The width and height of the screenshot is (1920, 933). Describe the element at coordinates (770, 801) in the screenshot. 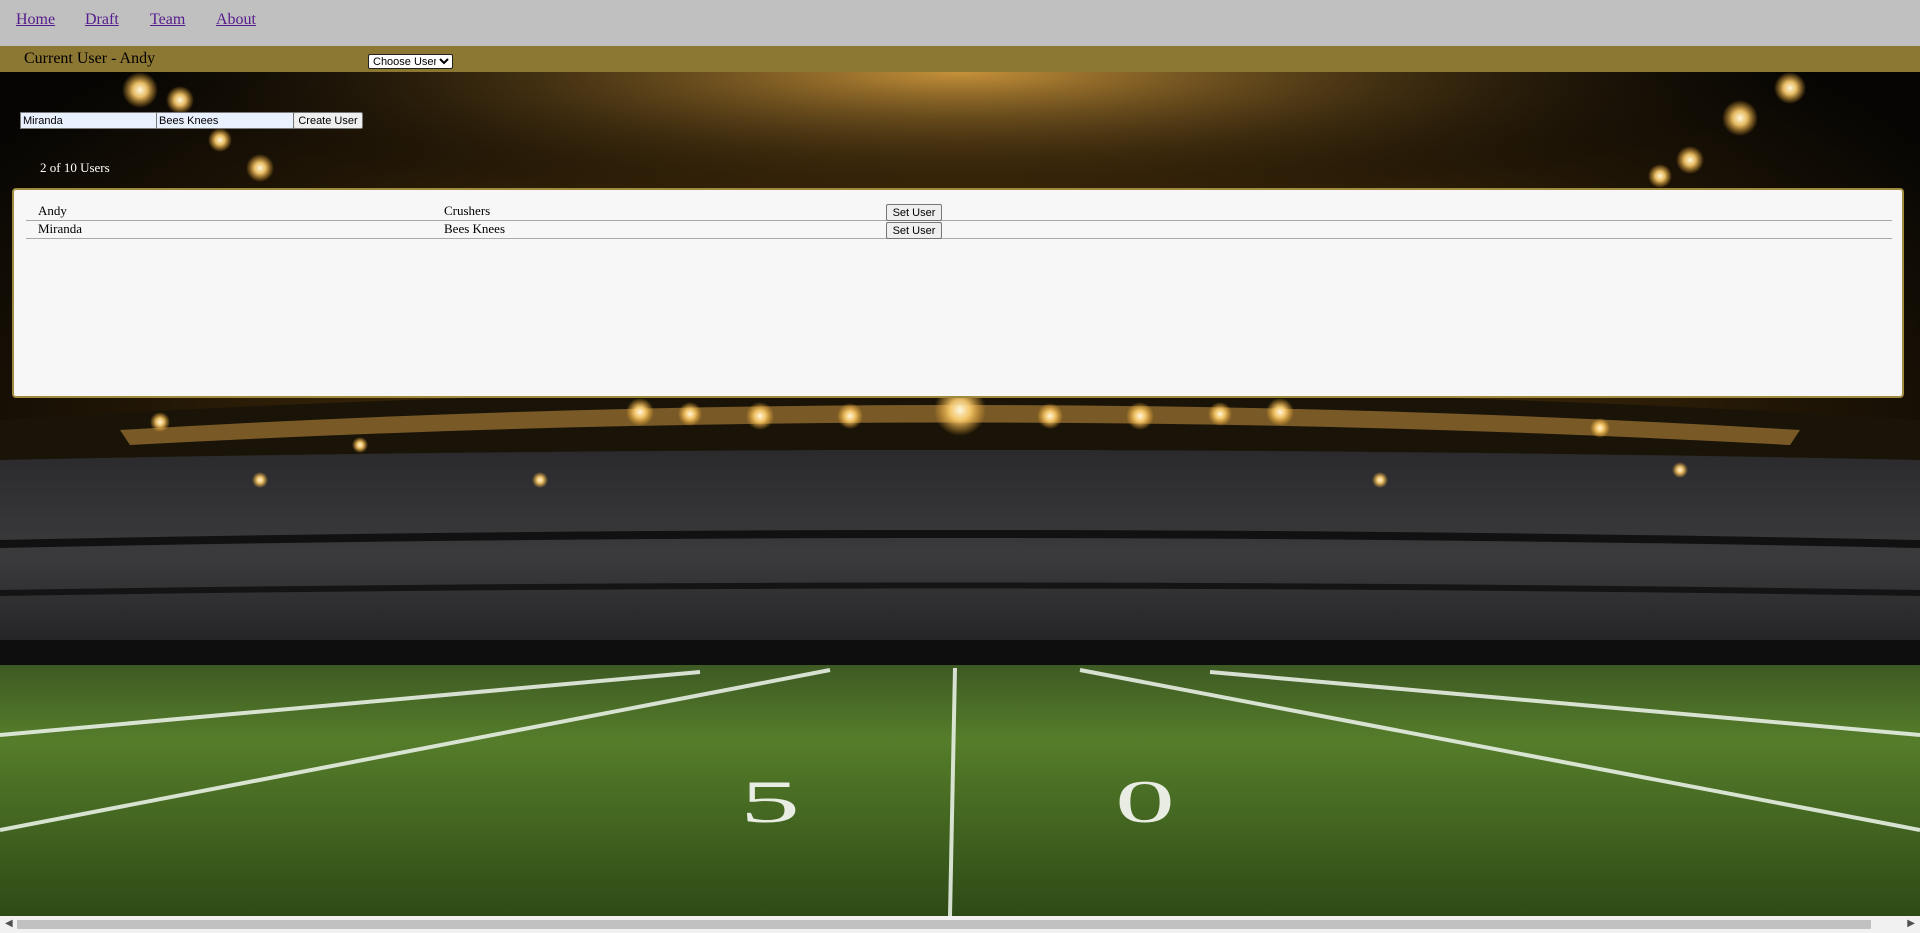

I see `svg-text: 5` at that location.